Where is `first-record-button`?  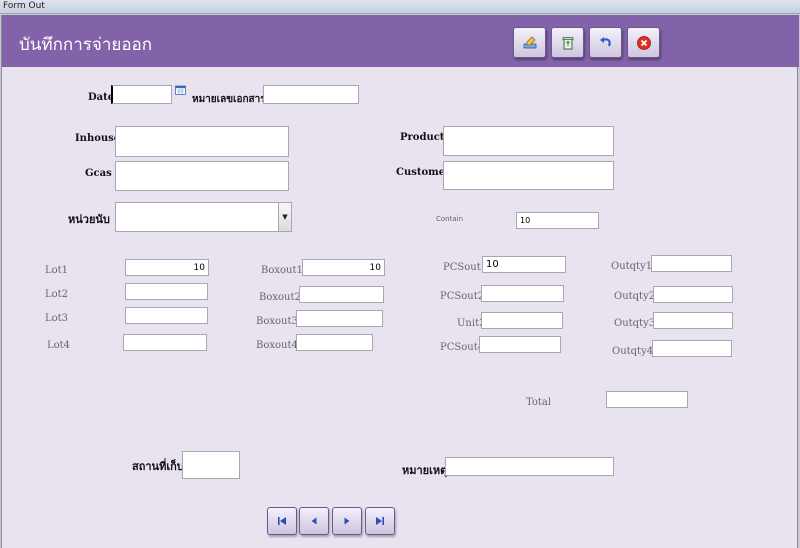 first-record-button is located at coordinates (282, 521).